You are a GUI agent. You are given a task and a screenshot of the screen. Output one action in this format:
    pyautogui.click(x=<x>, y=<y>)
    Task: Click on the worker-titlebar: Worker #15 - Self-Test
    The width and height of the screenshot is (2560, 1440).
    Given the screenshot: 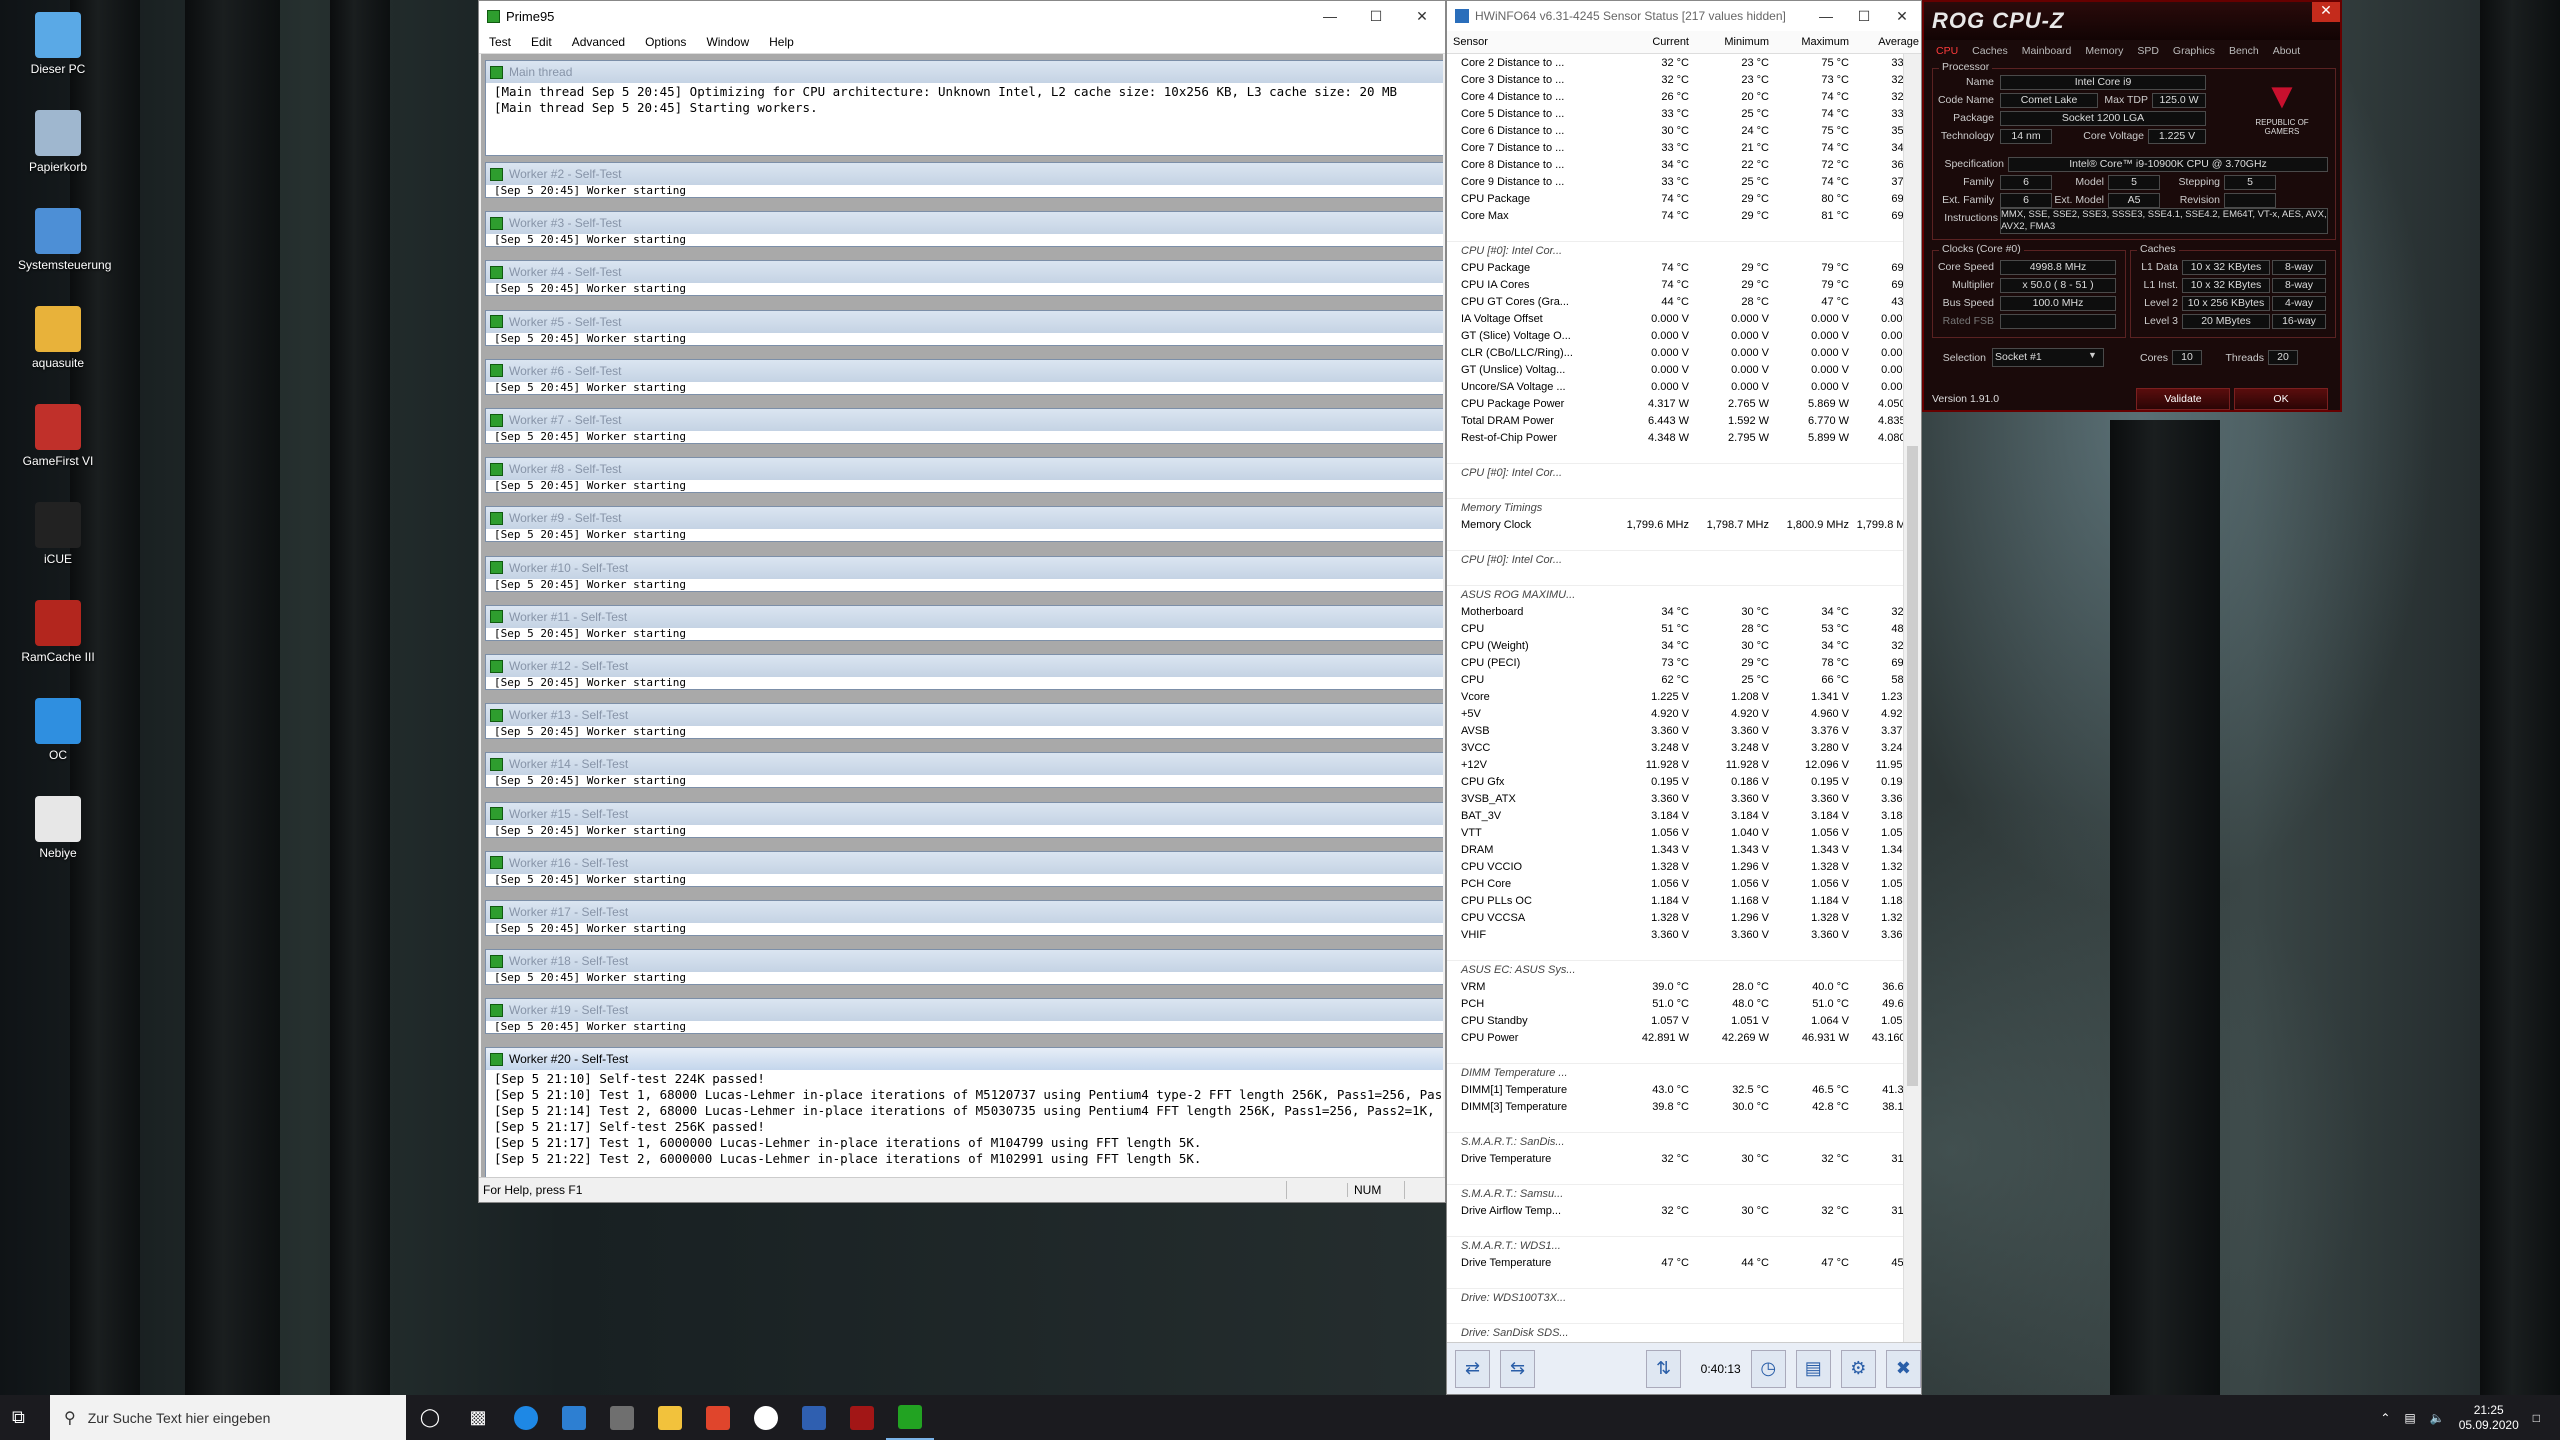 What is the action you would take?
    pyautogui.click(x=964, y=813)
    